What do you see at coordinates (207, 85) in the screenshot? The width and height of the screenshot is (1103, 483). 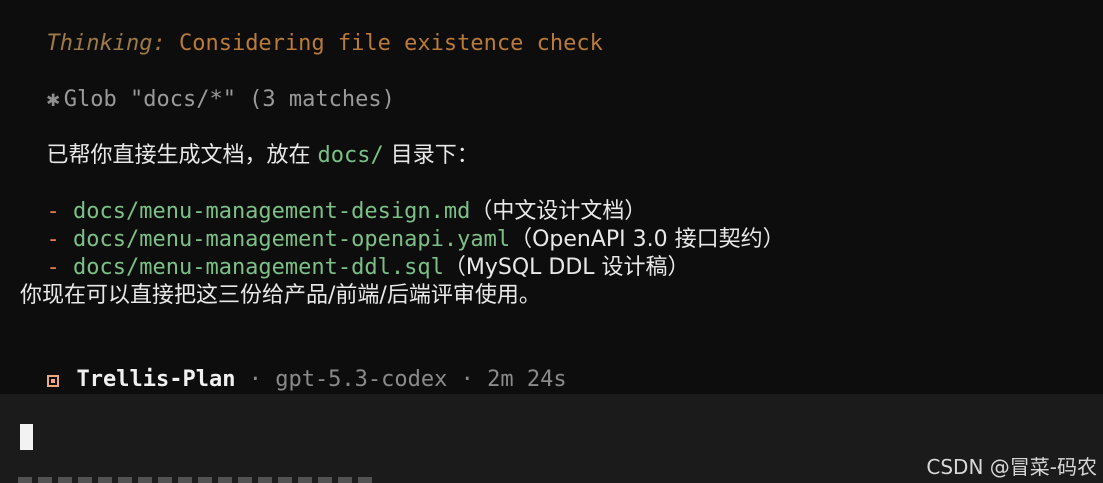 I see `glob-result-line: ✱ Glob "docs/*" (3 matches)` at bounding box center [207, 85].